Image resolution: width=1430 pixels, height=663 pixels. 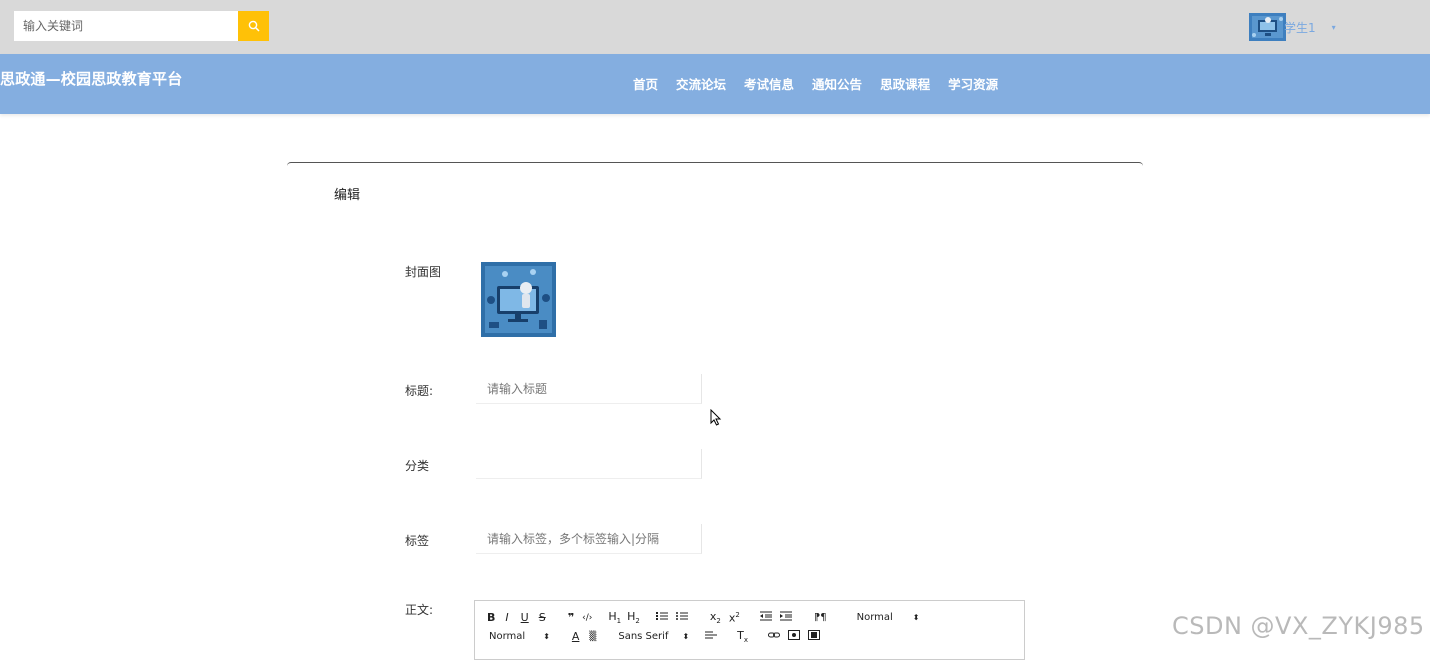 I want to click on main-nav: 首页 交流论坛 考试信息 通知公告 思政课程 学习资源, so click(x=815, y=83).